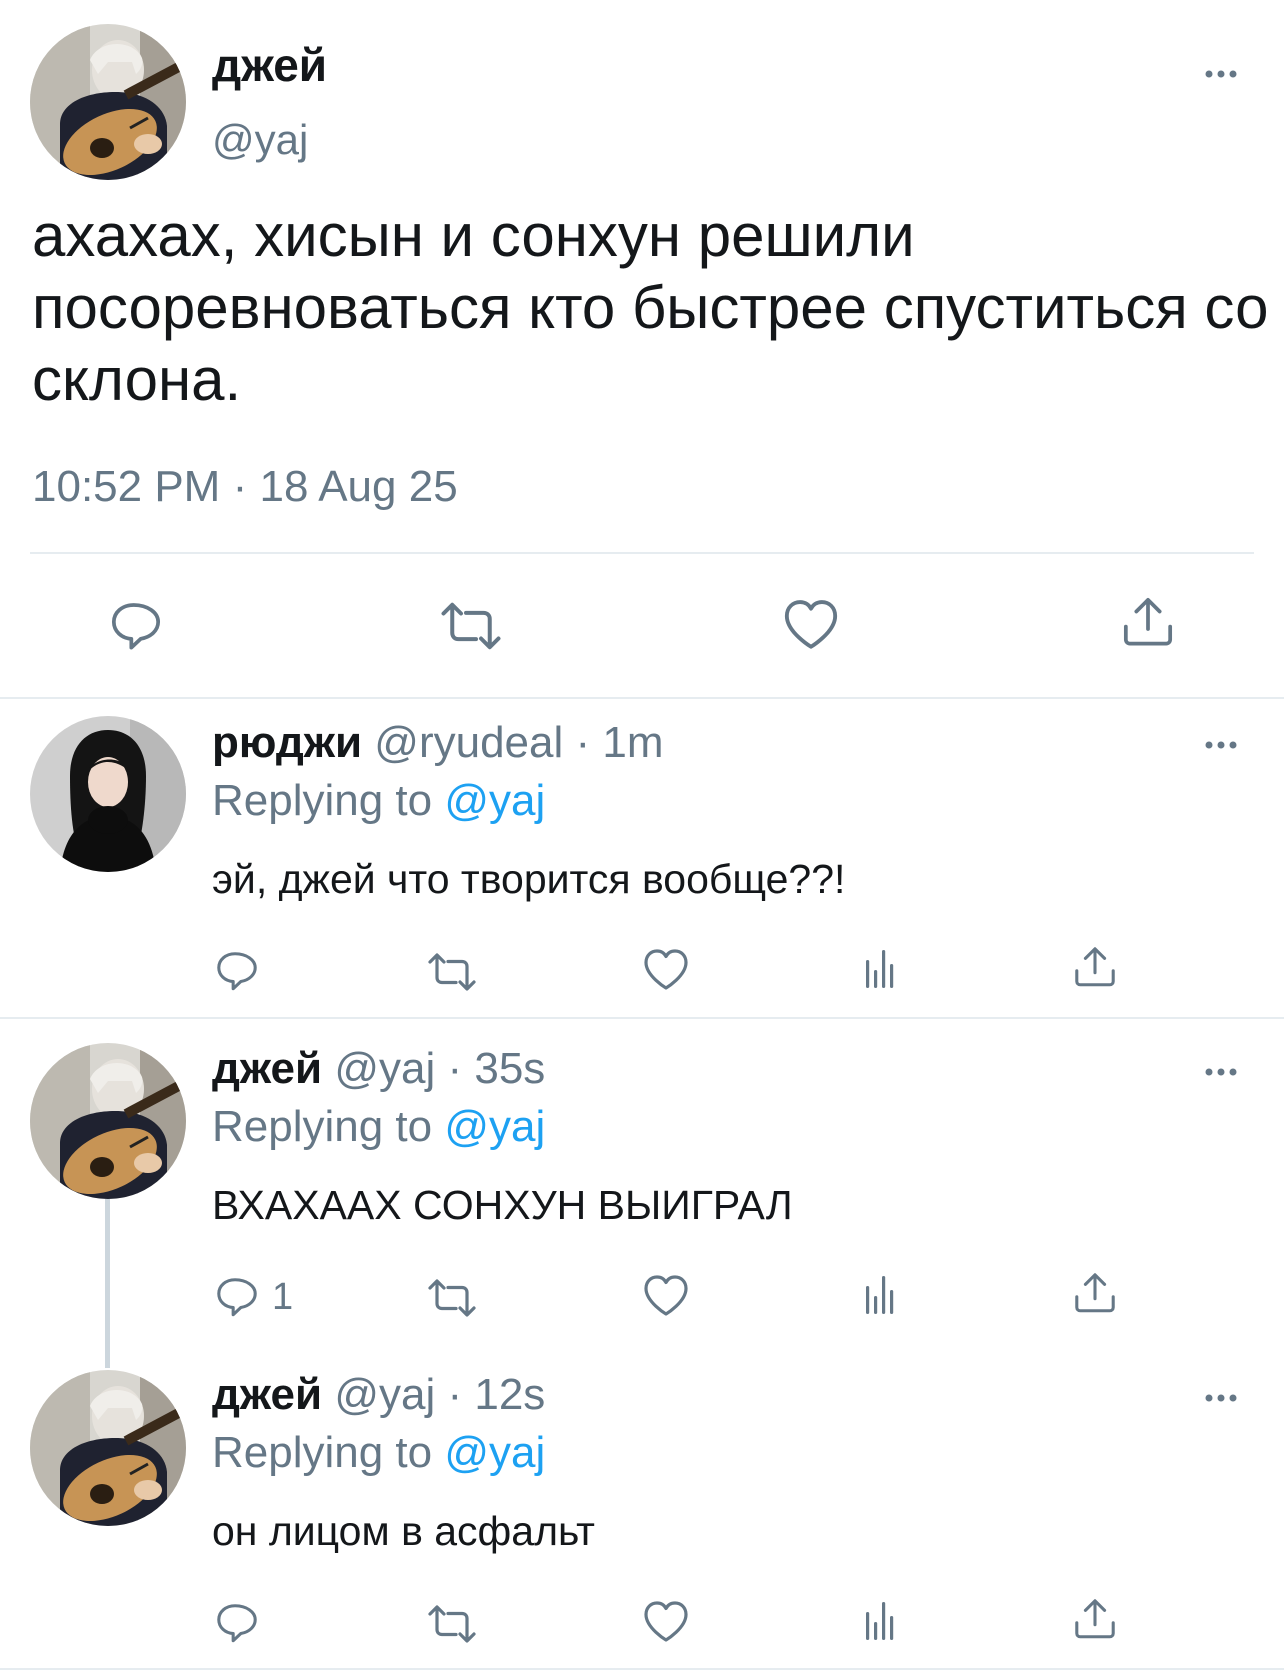  Describe the element at coordinates (529, 879) in the screenshot. I see `reply-text: эй, джей что творится вообще??!` at that location.